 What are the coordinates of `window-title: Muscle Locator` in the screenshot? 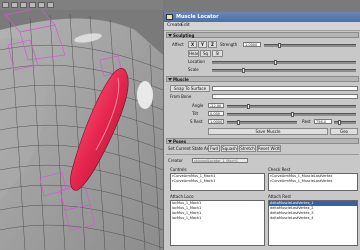 It's located at (197, 17).